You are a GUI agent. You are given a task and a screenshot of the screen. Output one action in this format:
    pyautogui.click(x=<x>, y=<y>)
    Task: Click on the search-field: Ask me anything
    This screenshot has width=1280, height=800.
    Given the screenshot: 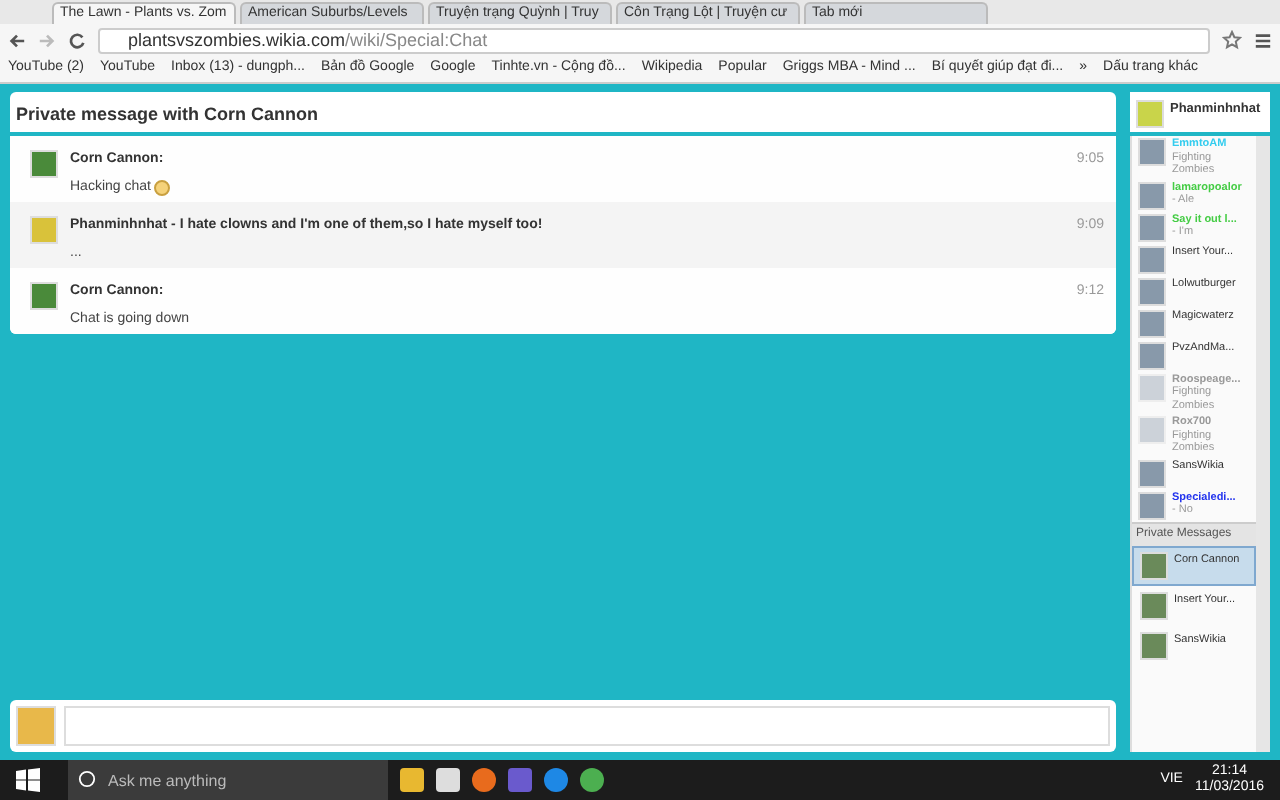 What is the action you would take?
    pyautogui.click(x=228, y=780)
    